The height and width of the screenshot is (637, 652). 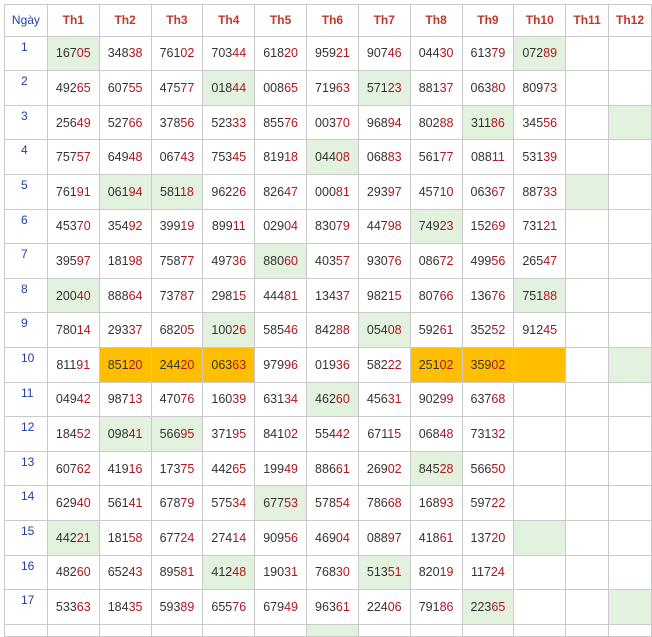 I want to click on result-prefix: 000, so click(x=325, y=191).